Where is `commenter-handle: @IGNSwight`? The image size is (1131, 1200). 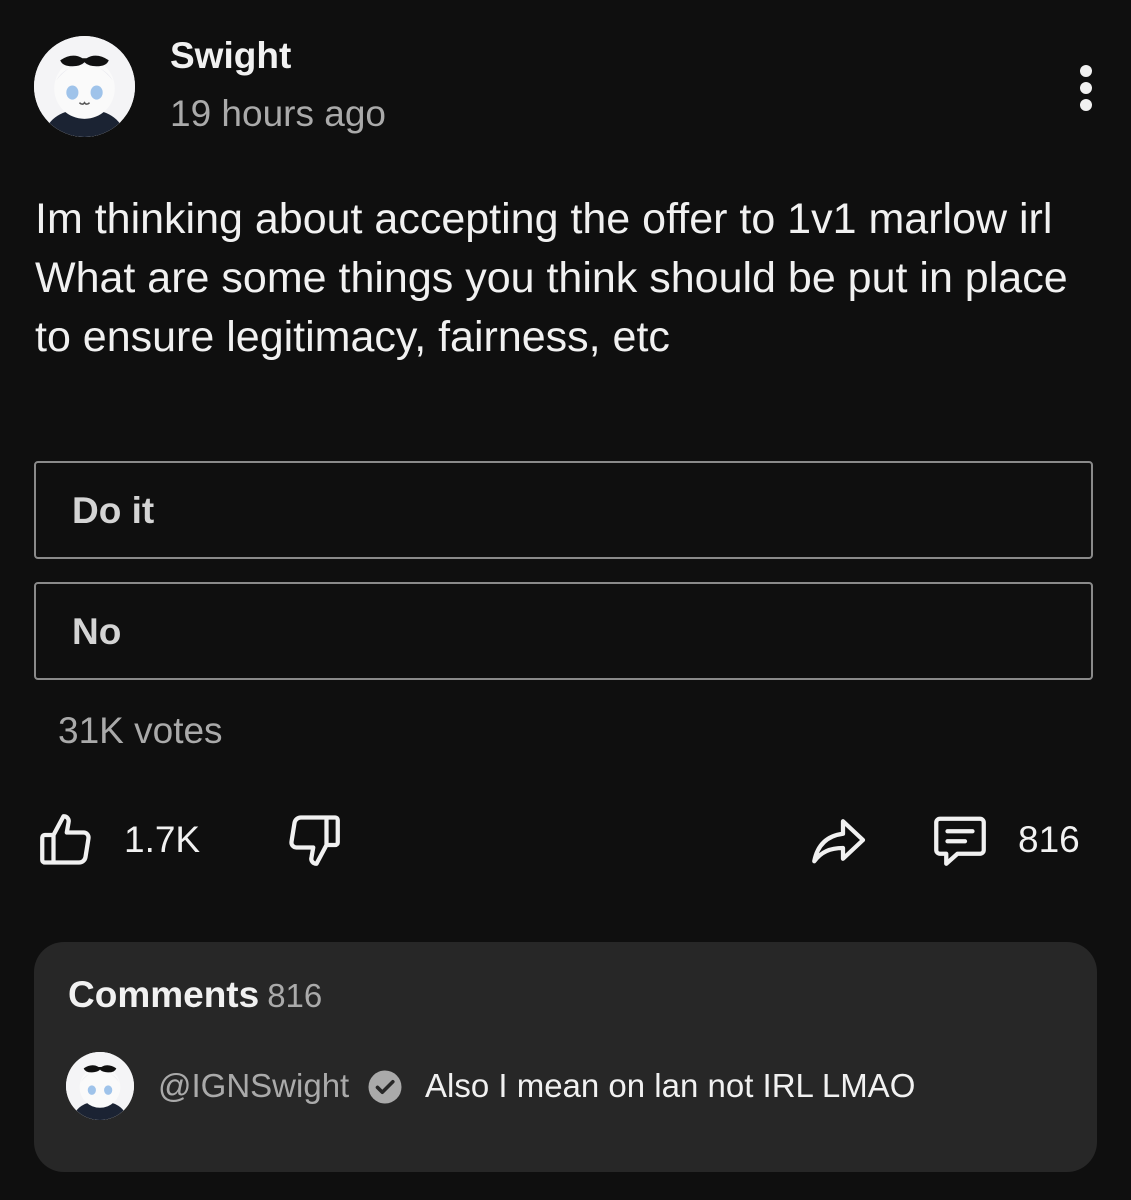
commenter-handle: @IGNSwight is located at coordinates (253, 1086).